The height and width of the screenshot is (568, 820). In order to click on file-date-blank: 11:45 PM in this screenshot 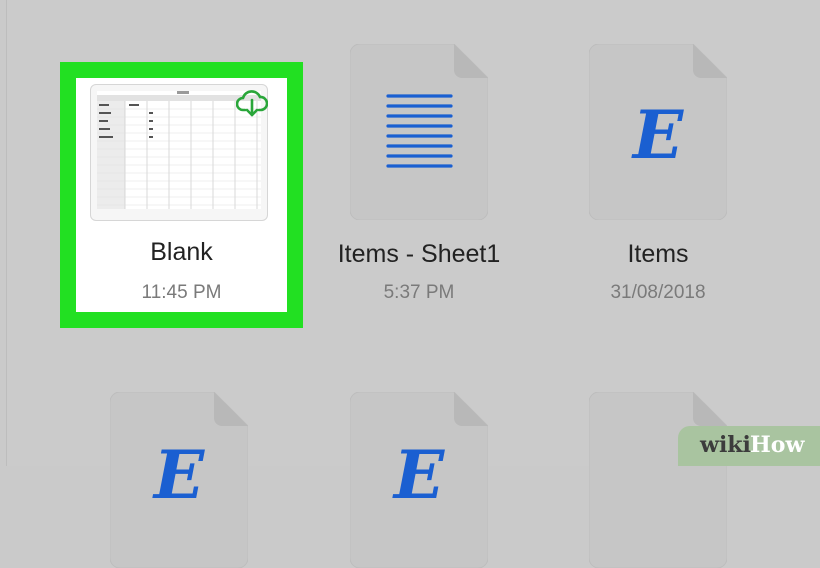, I will do `click(181, 292)`.